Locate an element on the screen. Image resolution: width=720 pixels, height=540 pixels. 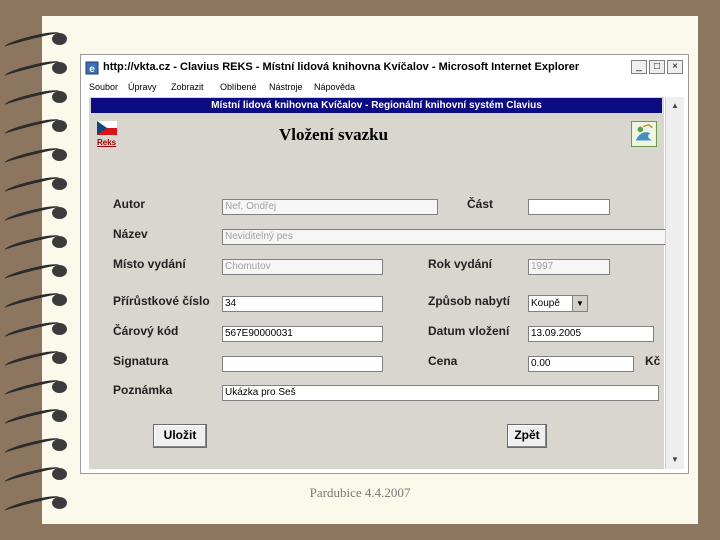
cast-label: Část is located at coordinates (480, 204).